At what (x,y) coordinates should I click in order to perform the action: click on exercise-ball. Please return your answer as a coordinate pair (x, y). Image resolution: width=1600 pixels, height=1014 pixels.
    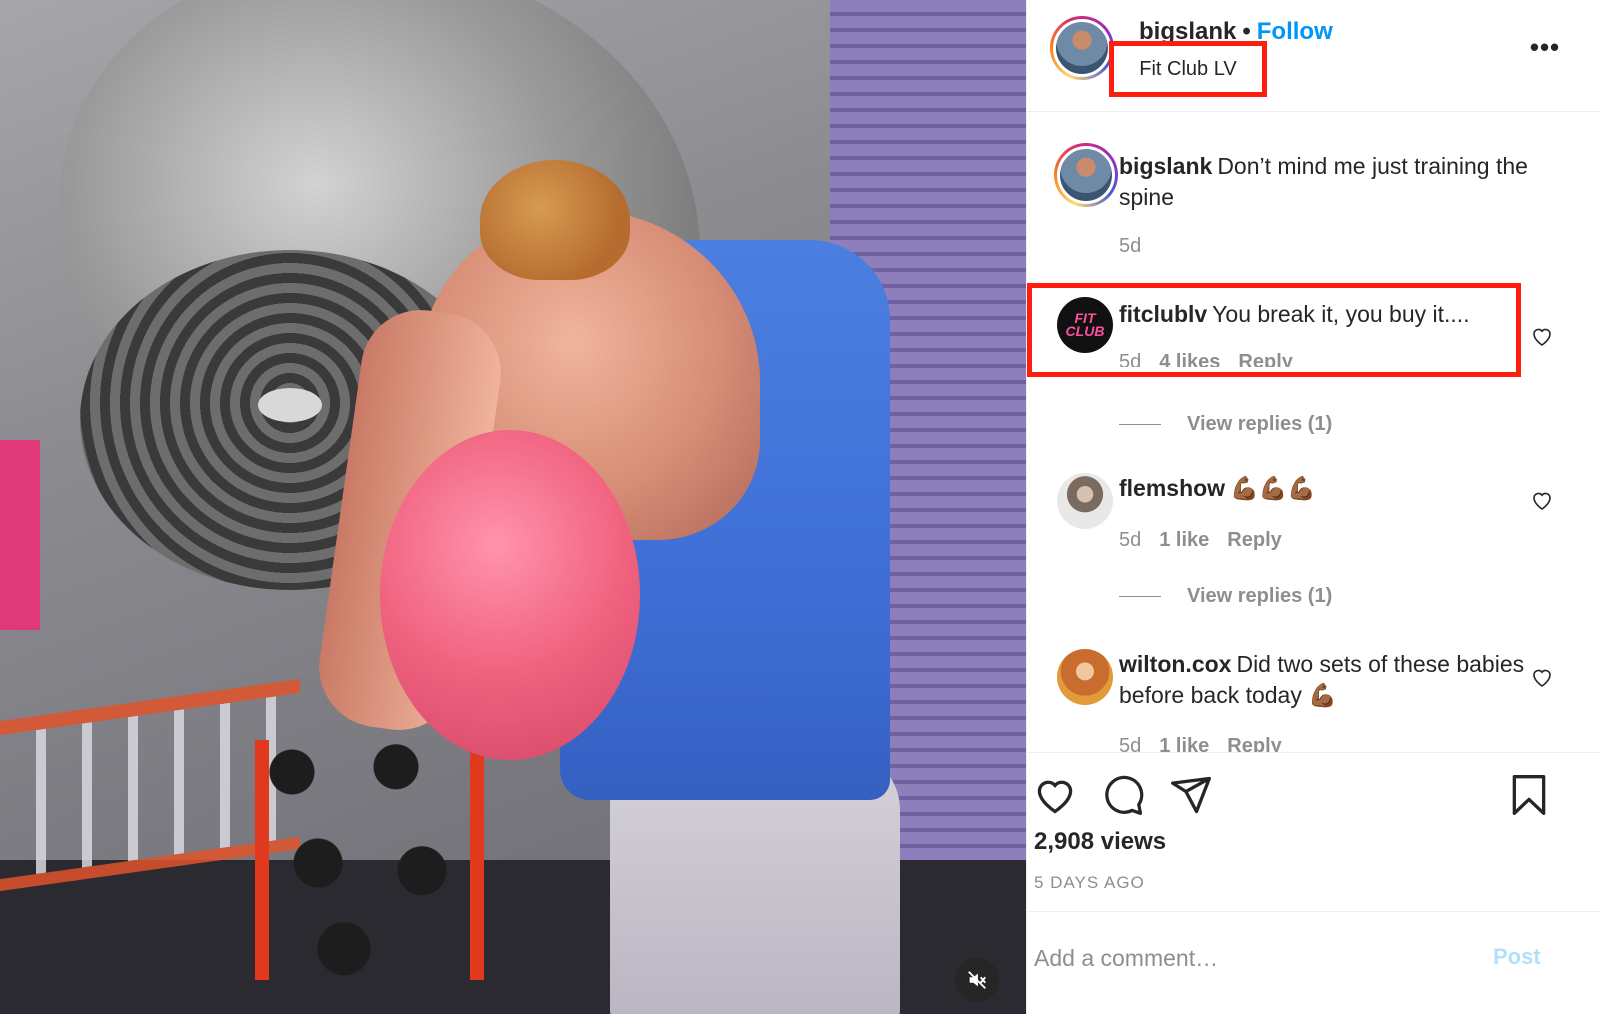
    Looking at the image, I should click on (510, 595).